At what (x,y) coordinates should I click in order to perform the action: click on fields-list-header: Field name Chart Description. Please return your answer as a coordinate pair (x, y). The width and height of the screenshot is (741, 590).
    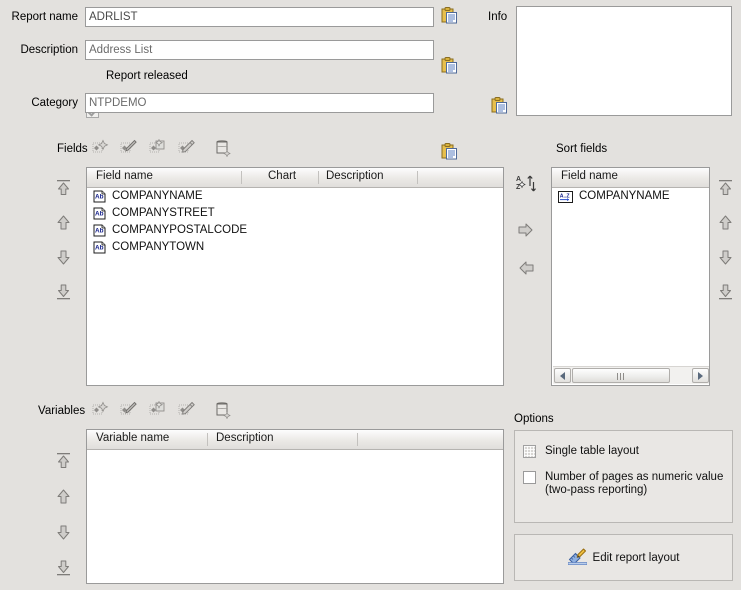
    Looking at the image, I should click on (295, 178).